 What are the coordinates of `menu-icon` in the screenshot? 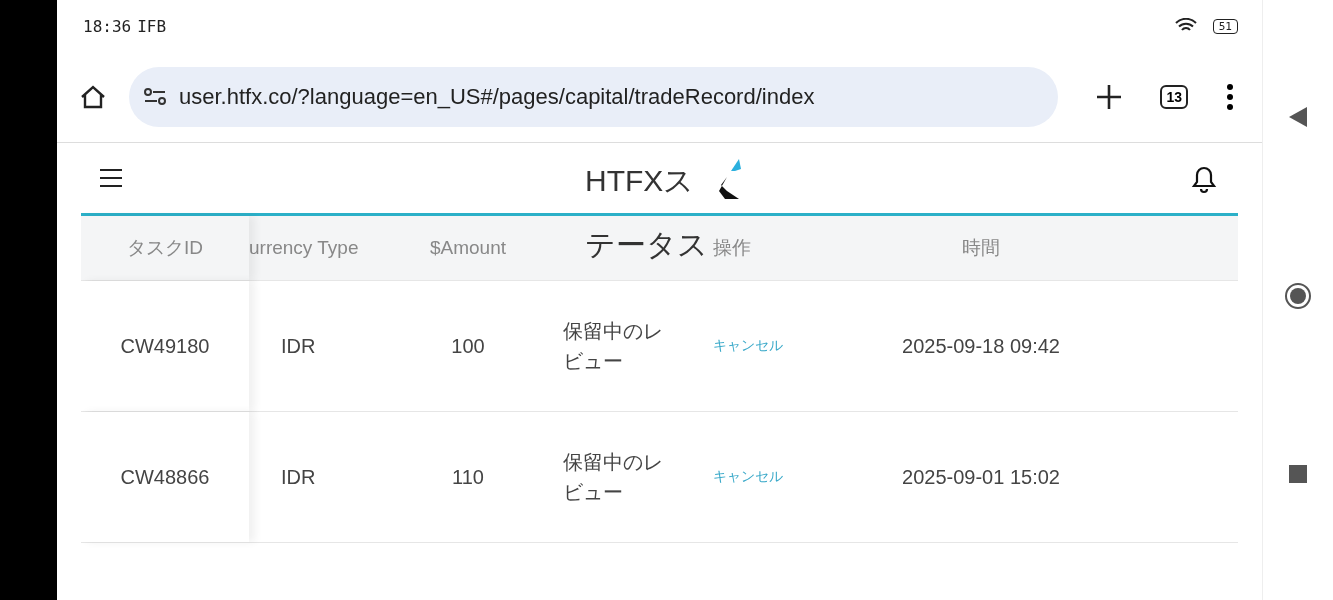 It's located at (111, 178).